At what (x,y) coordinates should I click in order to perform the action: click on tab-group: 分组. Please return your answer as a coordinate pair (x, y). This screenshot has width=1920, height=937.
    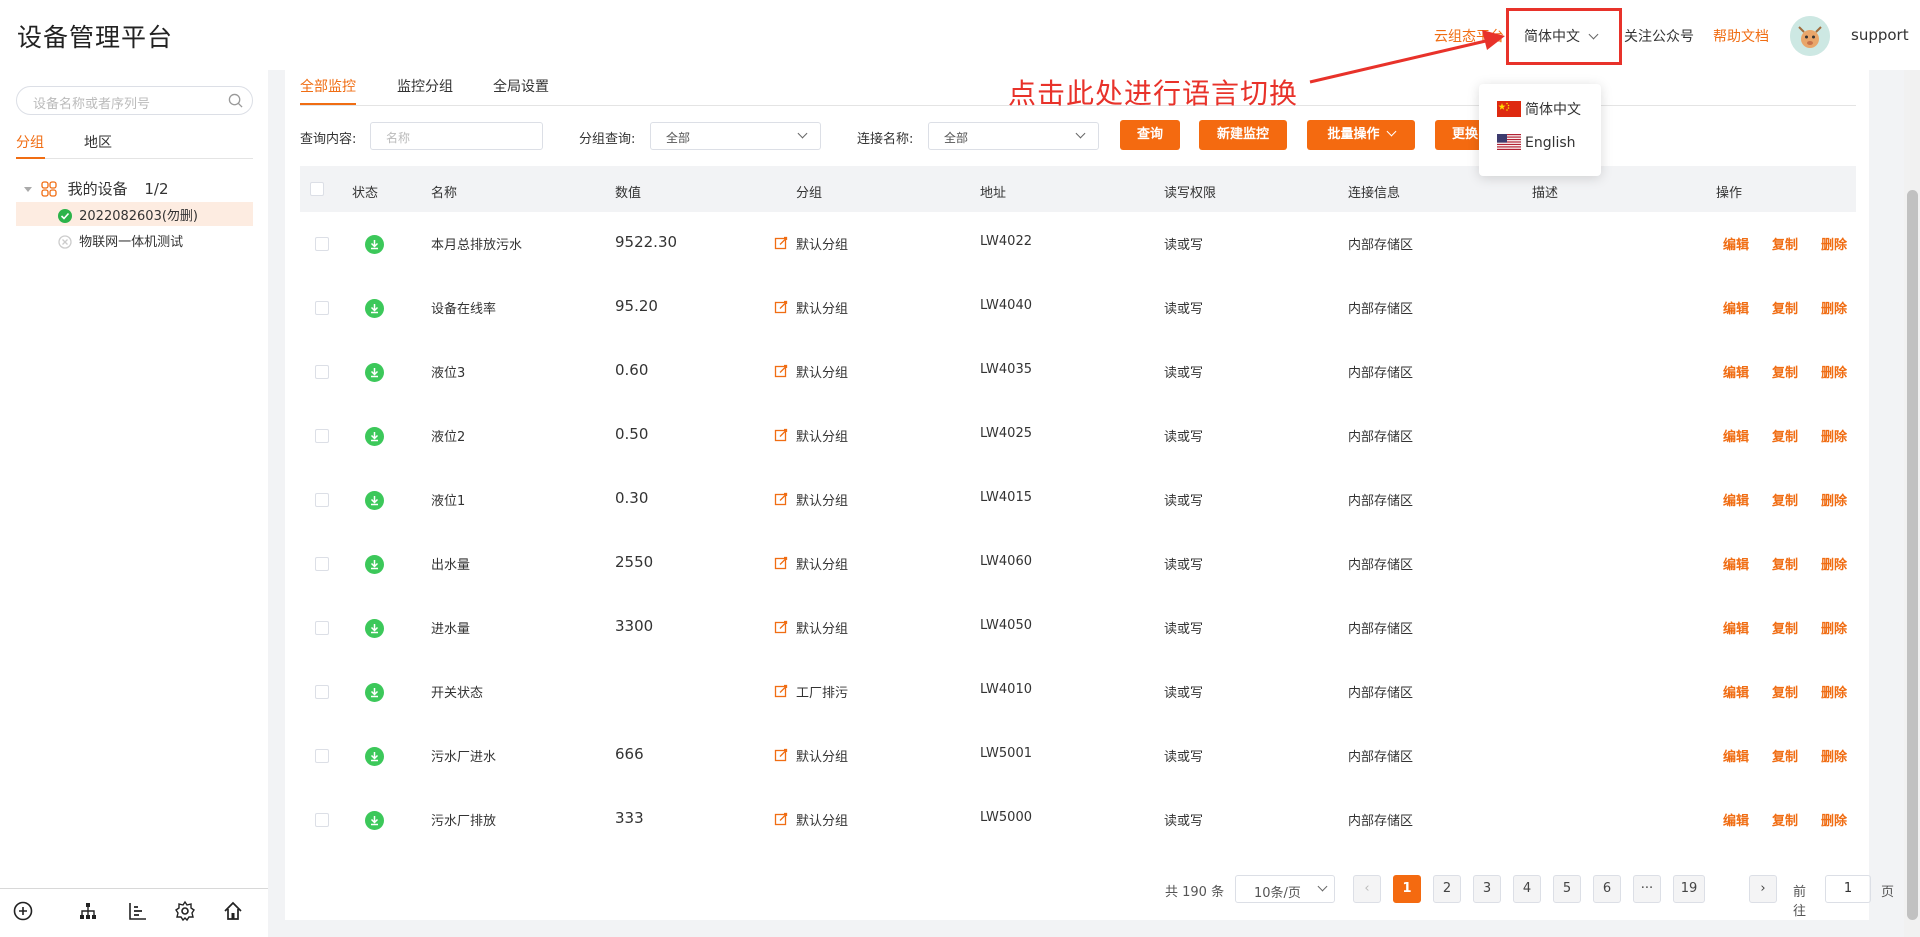
    Looking at the image, I should click on (30, 142).